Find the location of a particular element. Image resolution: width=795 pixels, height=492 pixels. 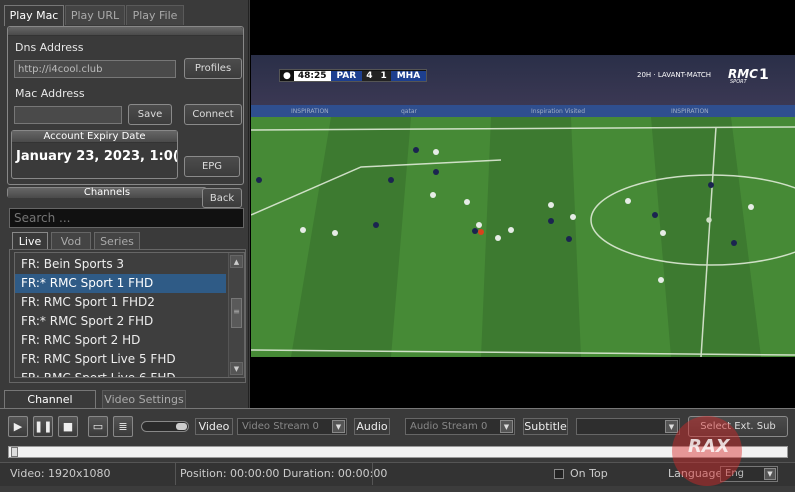

tab-play-url: Play URL is located at coordinates (95, 15).